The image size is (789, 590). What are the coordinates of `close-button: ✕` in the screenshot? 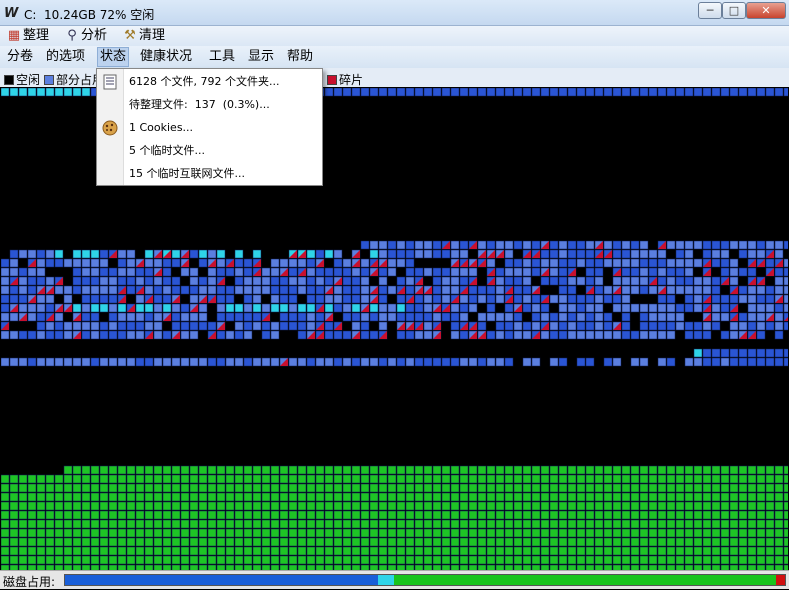 It's located at (766, 10).